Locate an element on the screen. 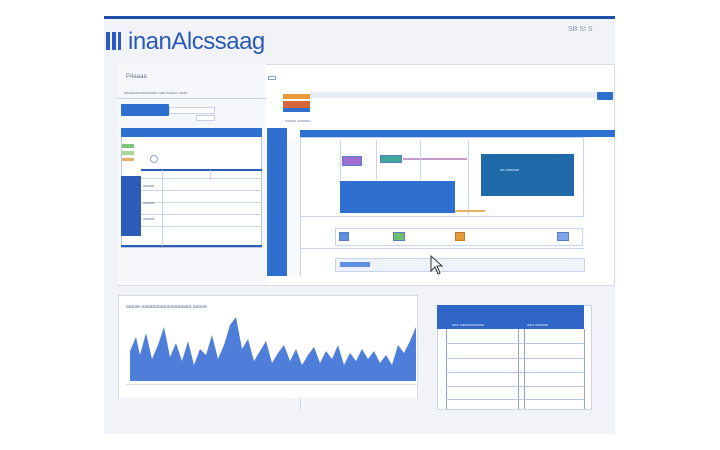  tree-toolbar is located at coordinates (272, 78).